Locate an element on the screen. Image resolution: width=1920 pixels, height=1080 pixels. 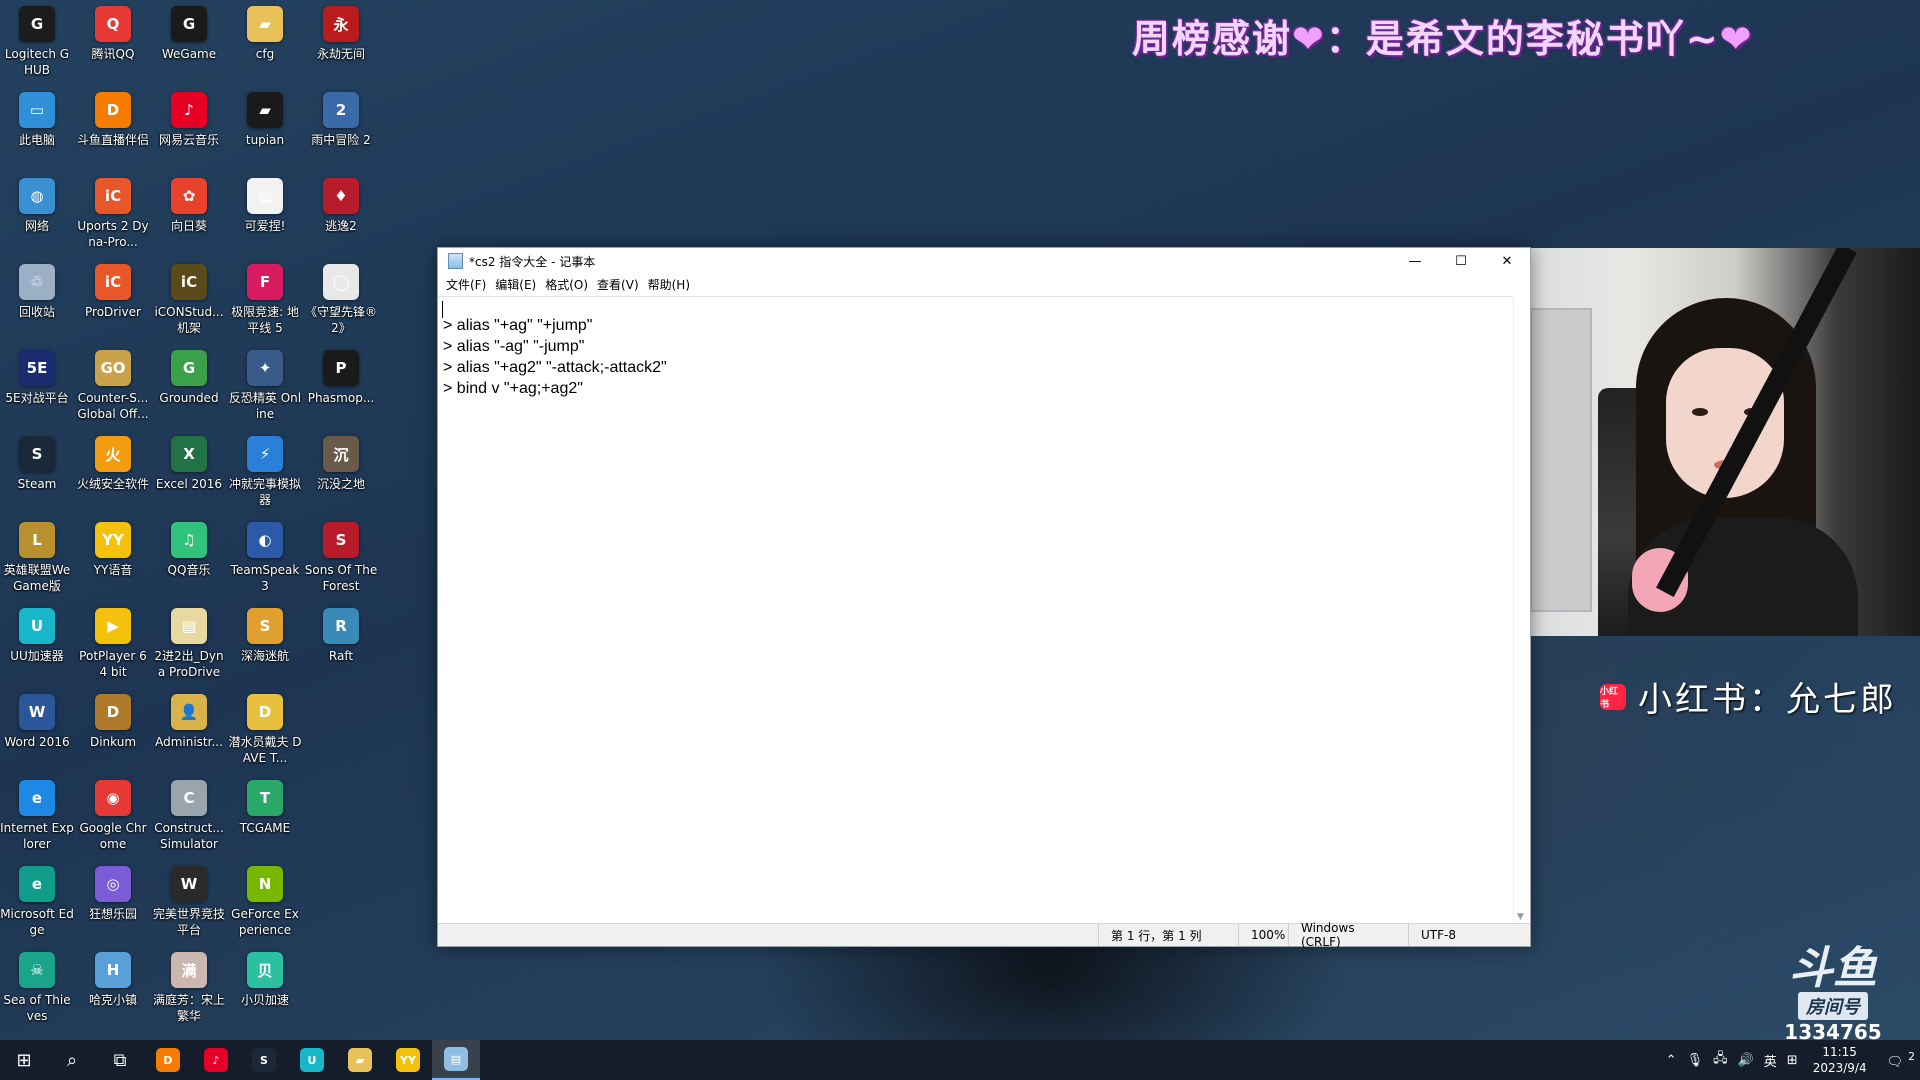
microphone-icon: 🎙 is located at coordinates (1695, 1060).